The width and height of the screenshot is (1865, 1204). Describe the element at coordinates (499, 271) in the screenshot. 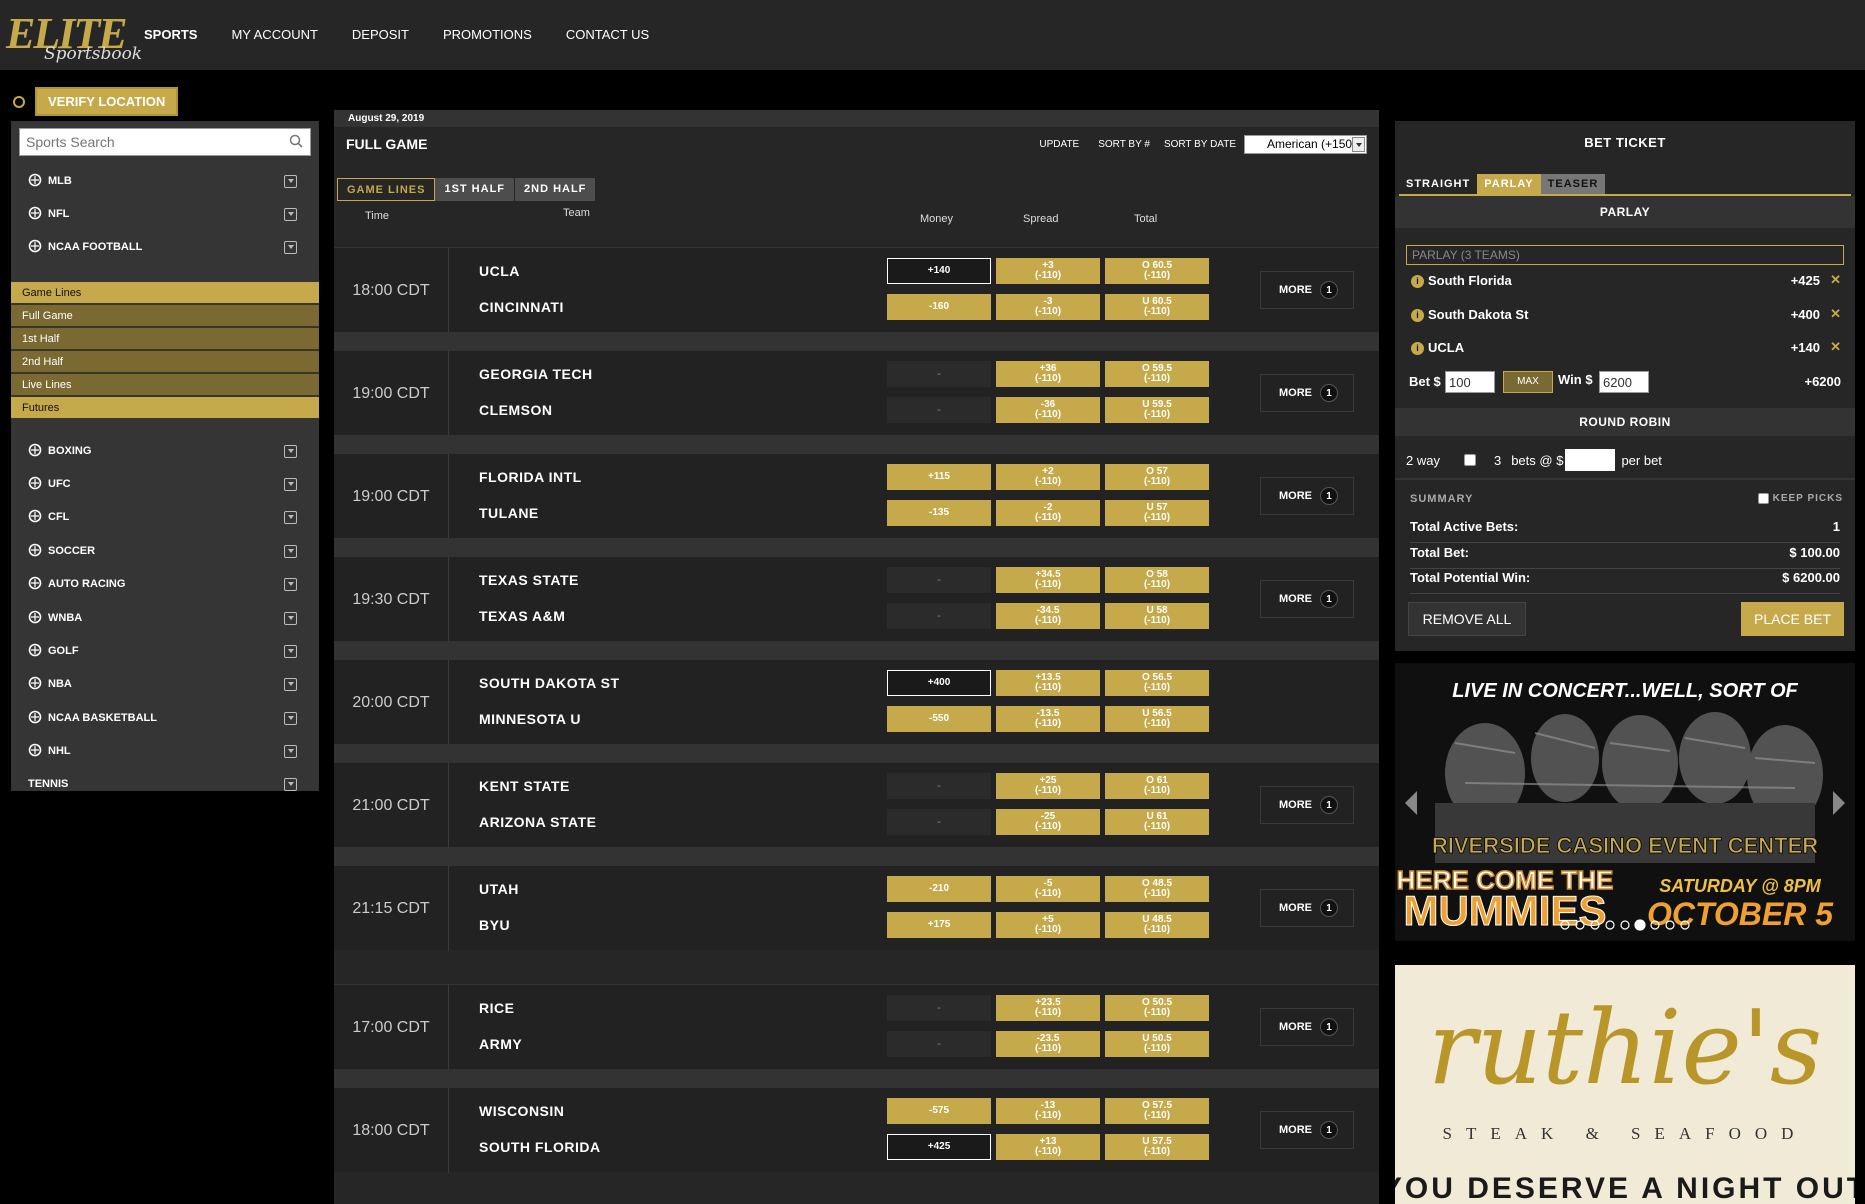

I see `team-name: UCLA` at that location.